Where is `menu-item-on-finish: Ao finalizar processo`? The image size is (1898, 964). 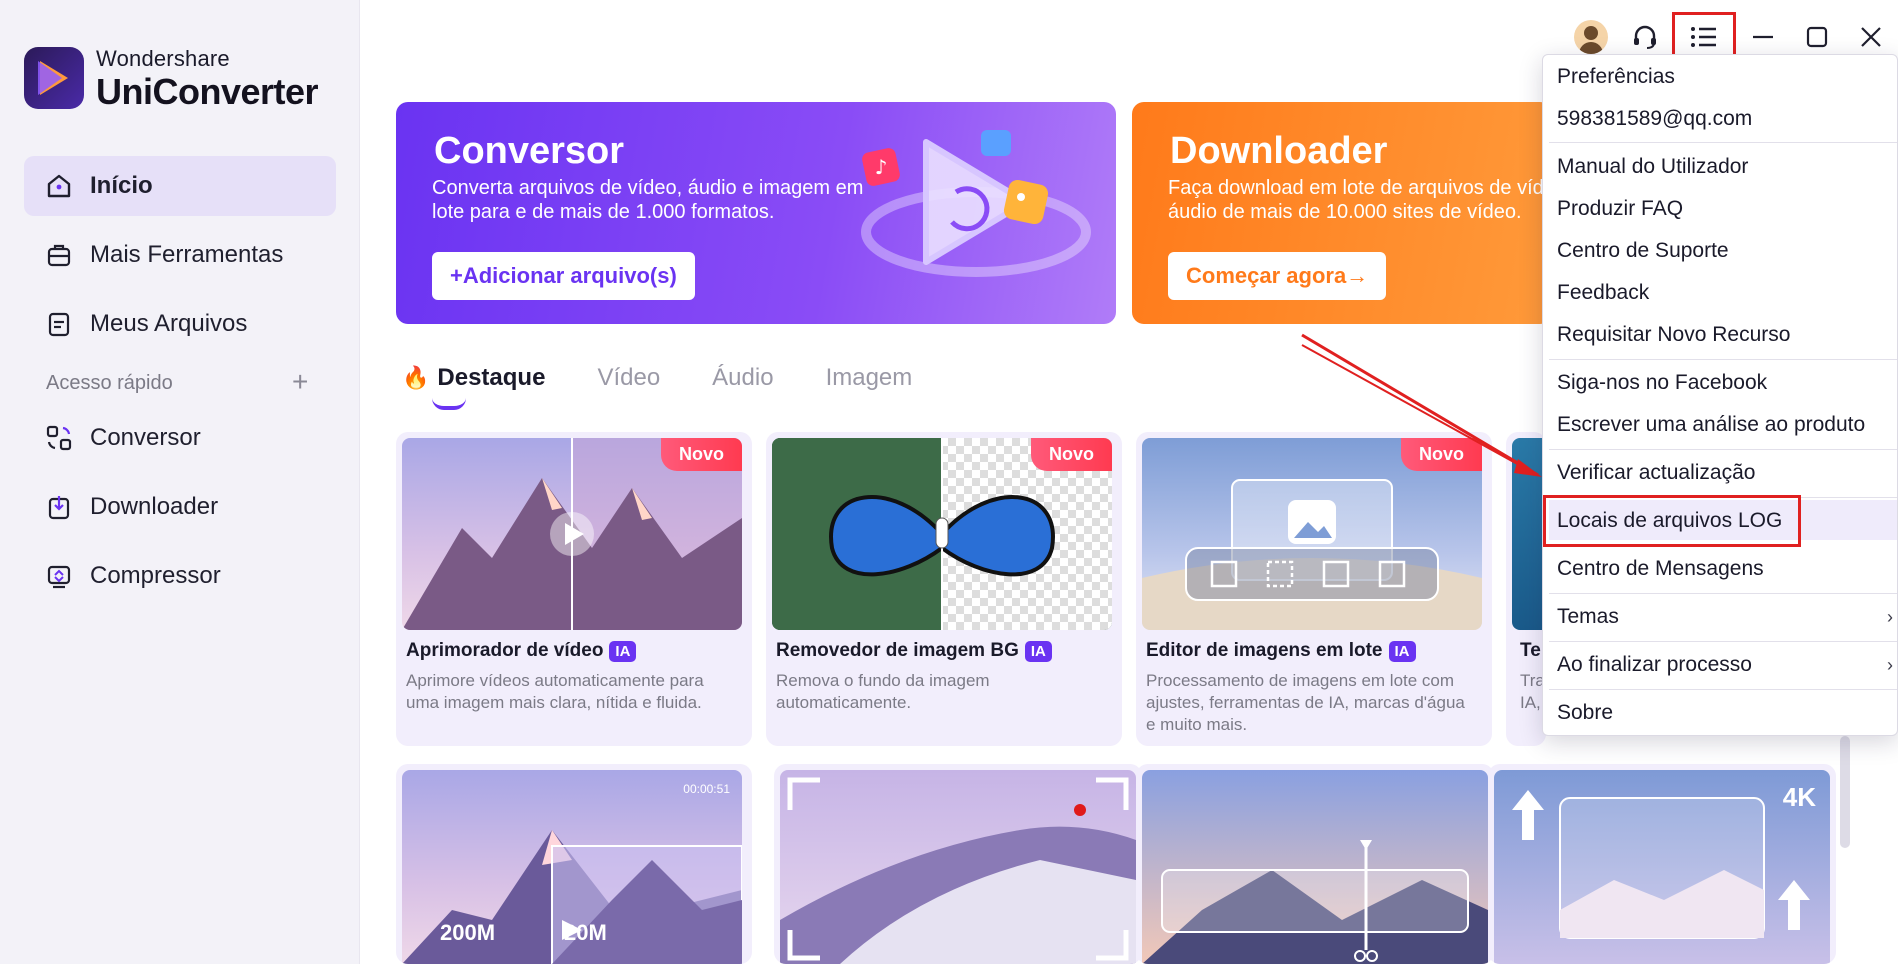 menu-item-on-finish: Ao finalizar processo is located at coordinates (1654, 665).